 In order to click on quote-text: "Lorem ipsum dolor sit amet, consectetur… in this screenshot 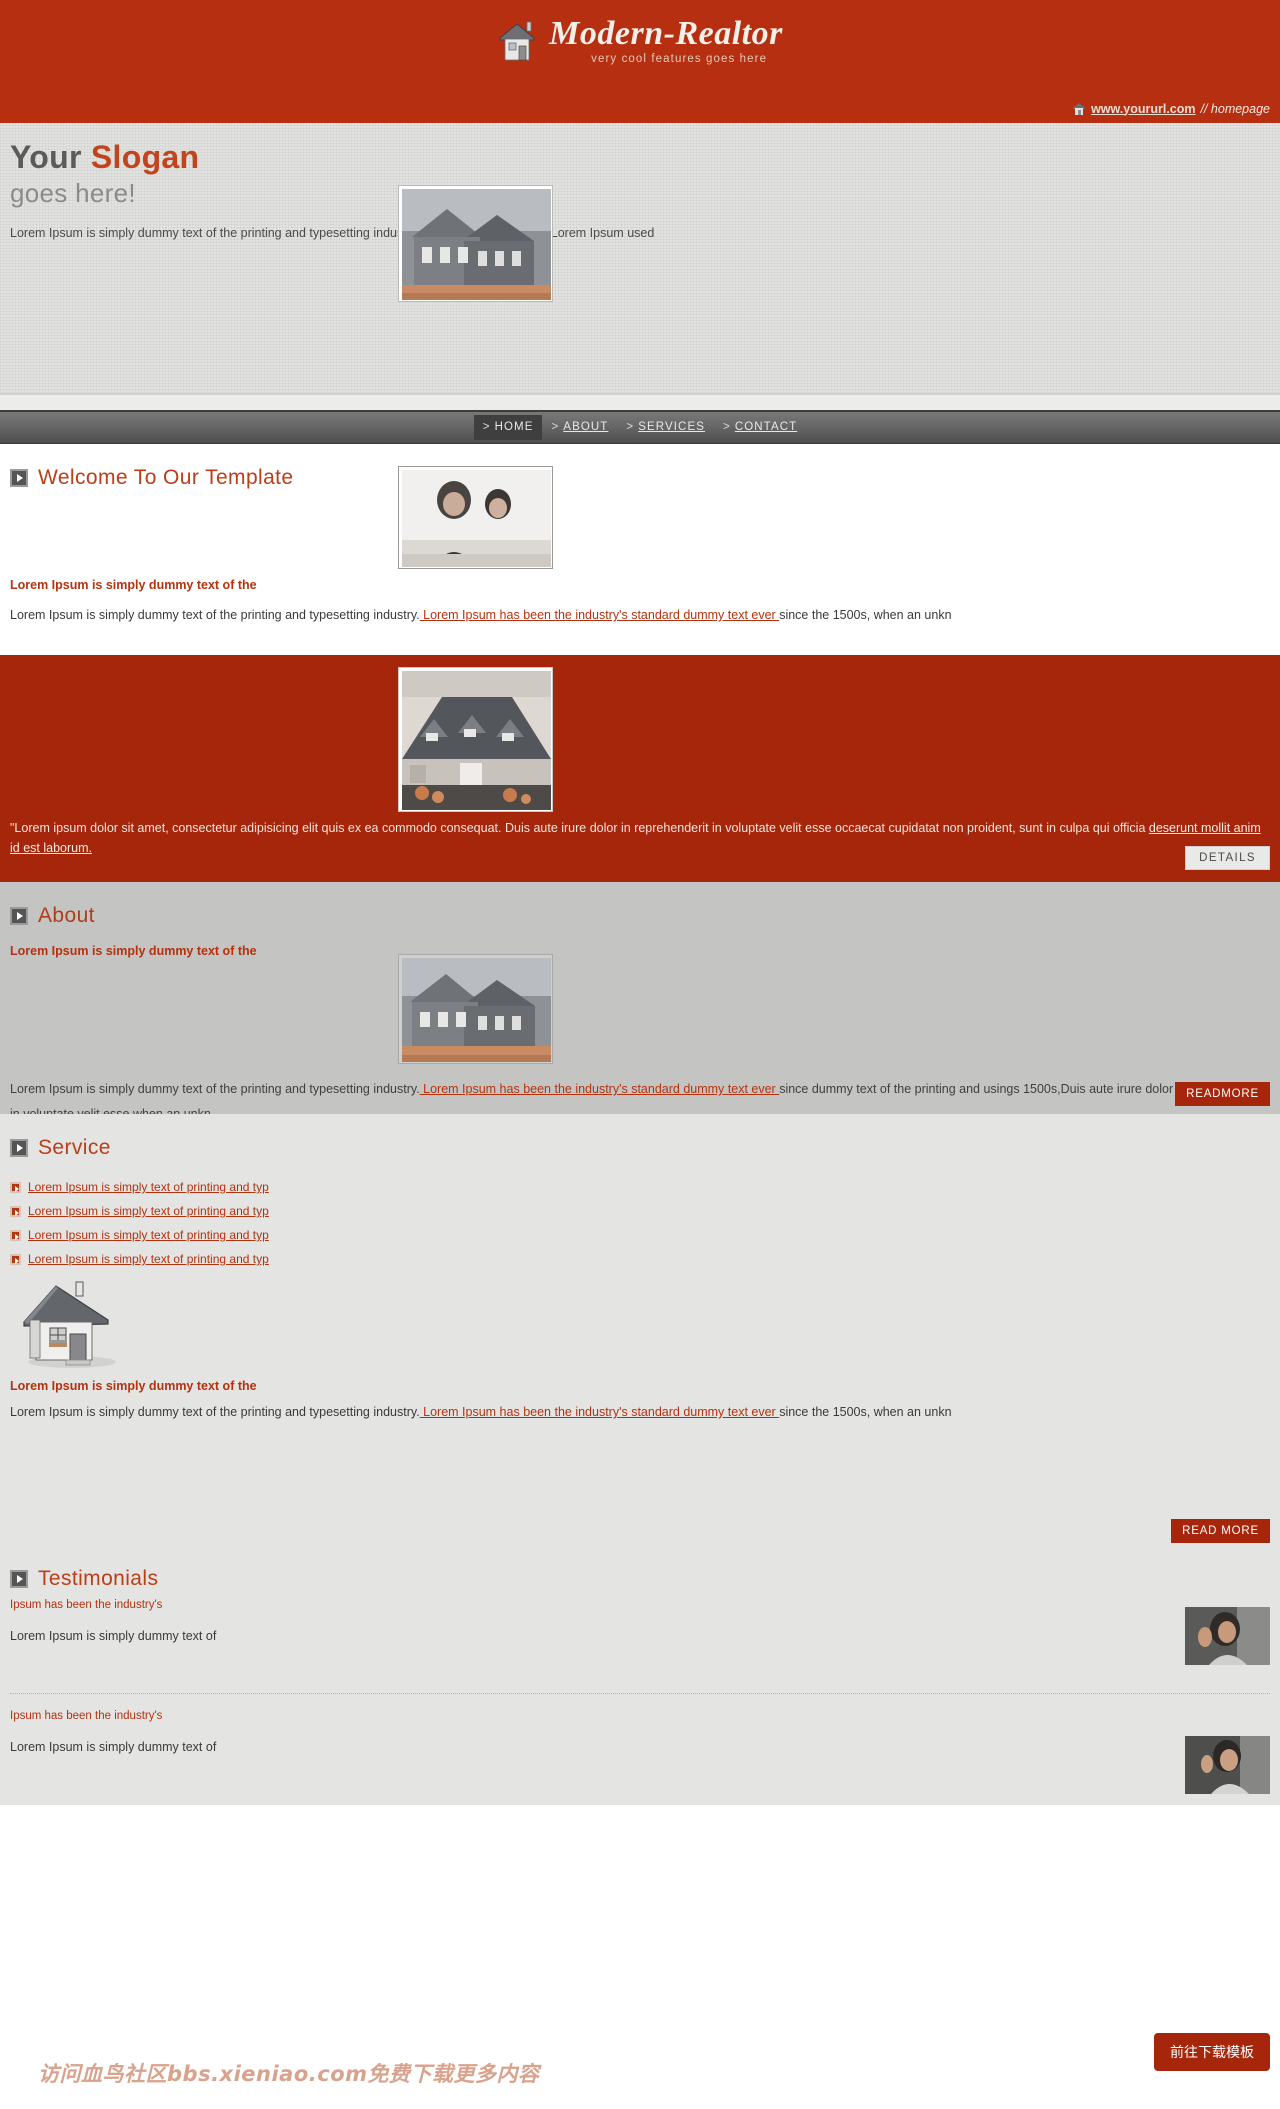, I will do `click(640, 838)`.